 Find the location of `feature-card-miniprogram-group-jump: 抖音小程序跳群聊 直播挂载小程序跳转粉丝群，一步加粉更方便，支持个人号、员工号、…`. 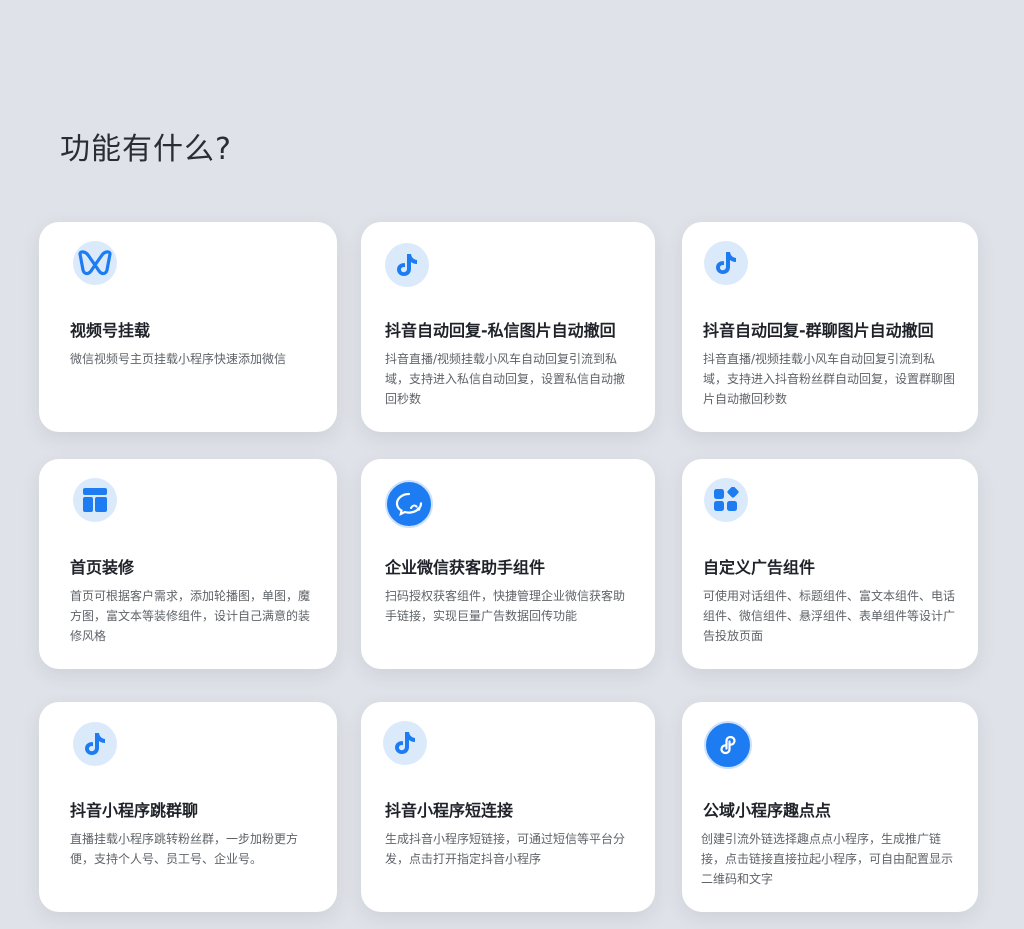

feature-card-miniprogram-group-jump: 抖音小程序跳群聊 直播挂载小程序跳转粉丝群，一步加粉更方便，支持个人号、员工号、… is located at coordinates (188, 807).